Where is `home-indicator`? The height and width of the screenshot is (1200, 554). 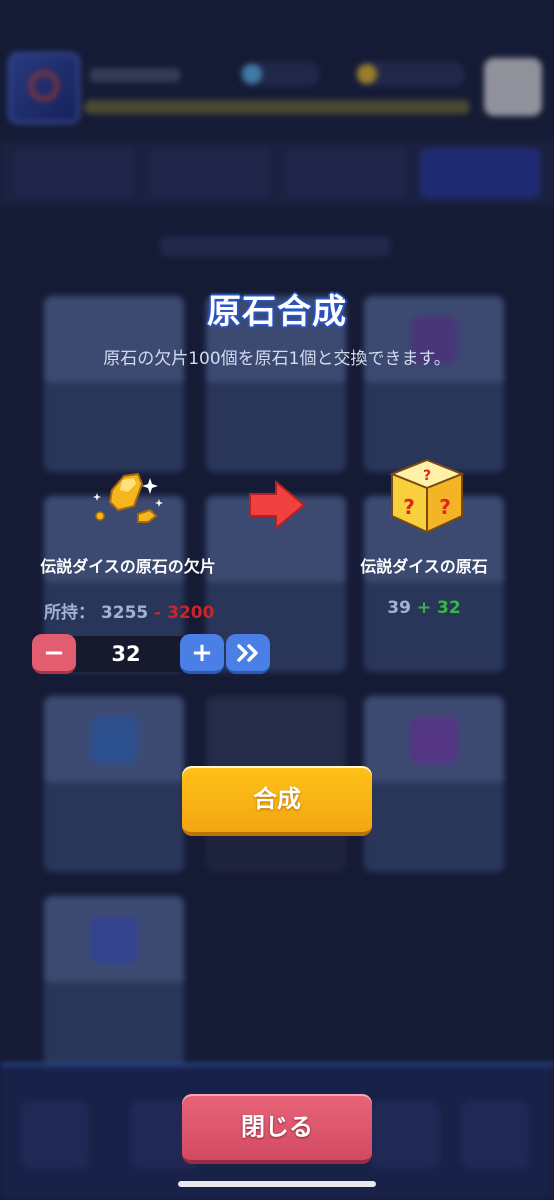
home-indicator is located at coordinates (277, 1184).